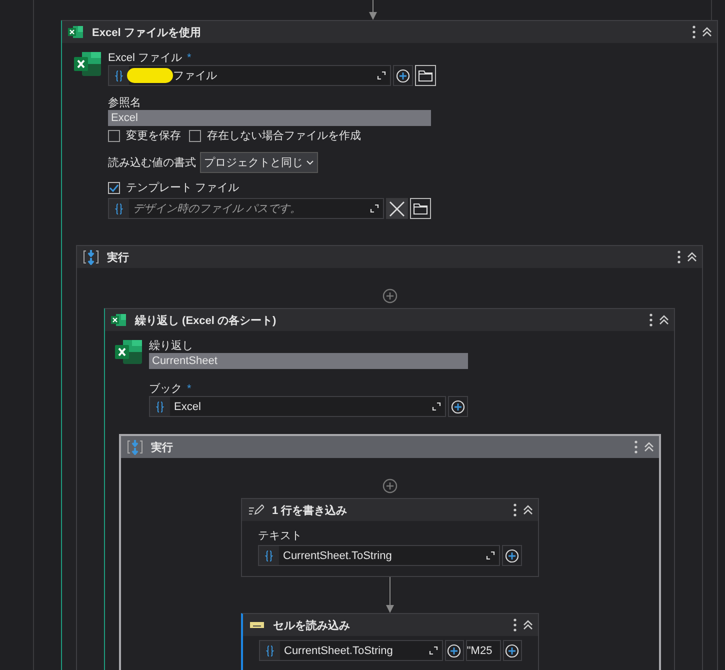 The image size is (725, 670). I want to click on activity-card: セルを読み込み CurrentSheet.ToString "M25, so click(390, 641).